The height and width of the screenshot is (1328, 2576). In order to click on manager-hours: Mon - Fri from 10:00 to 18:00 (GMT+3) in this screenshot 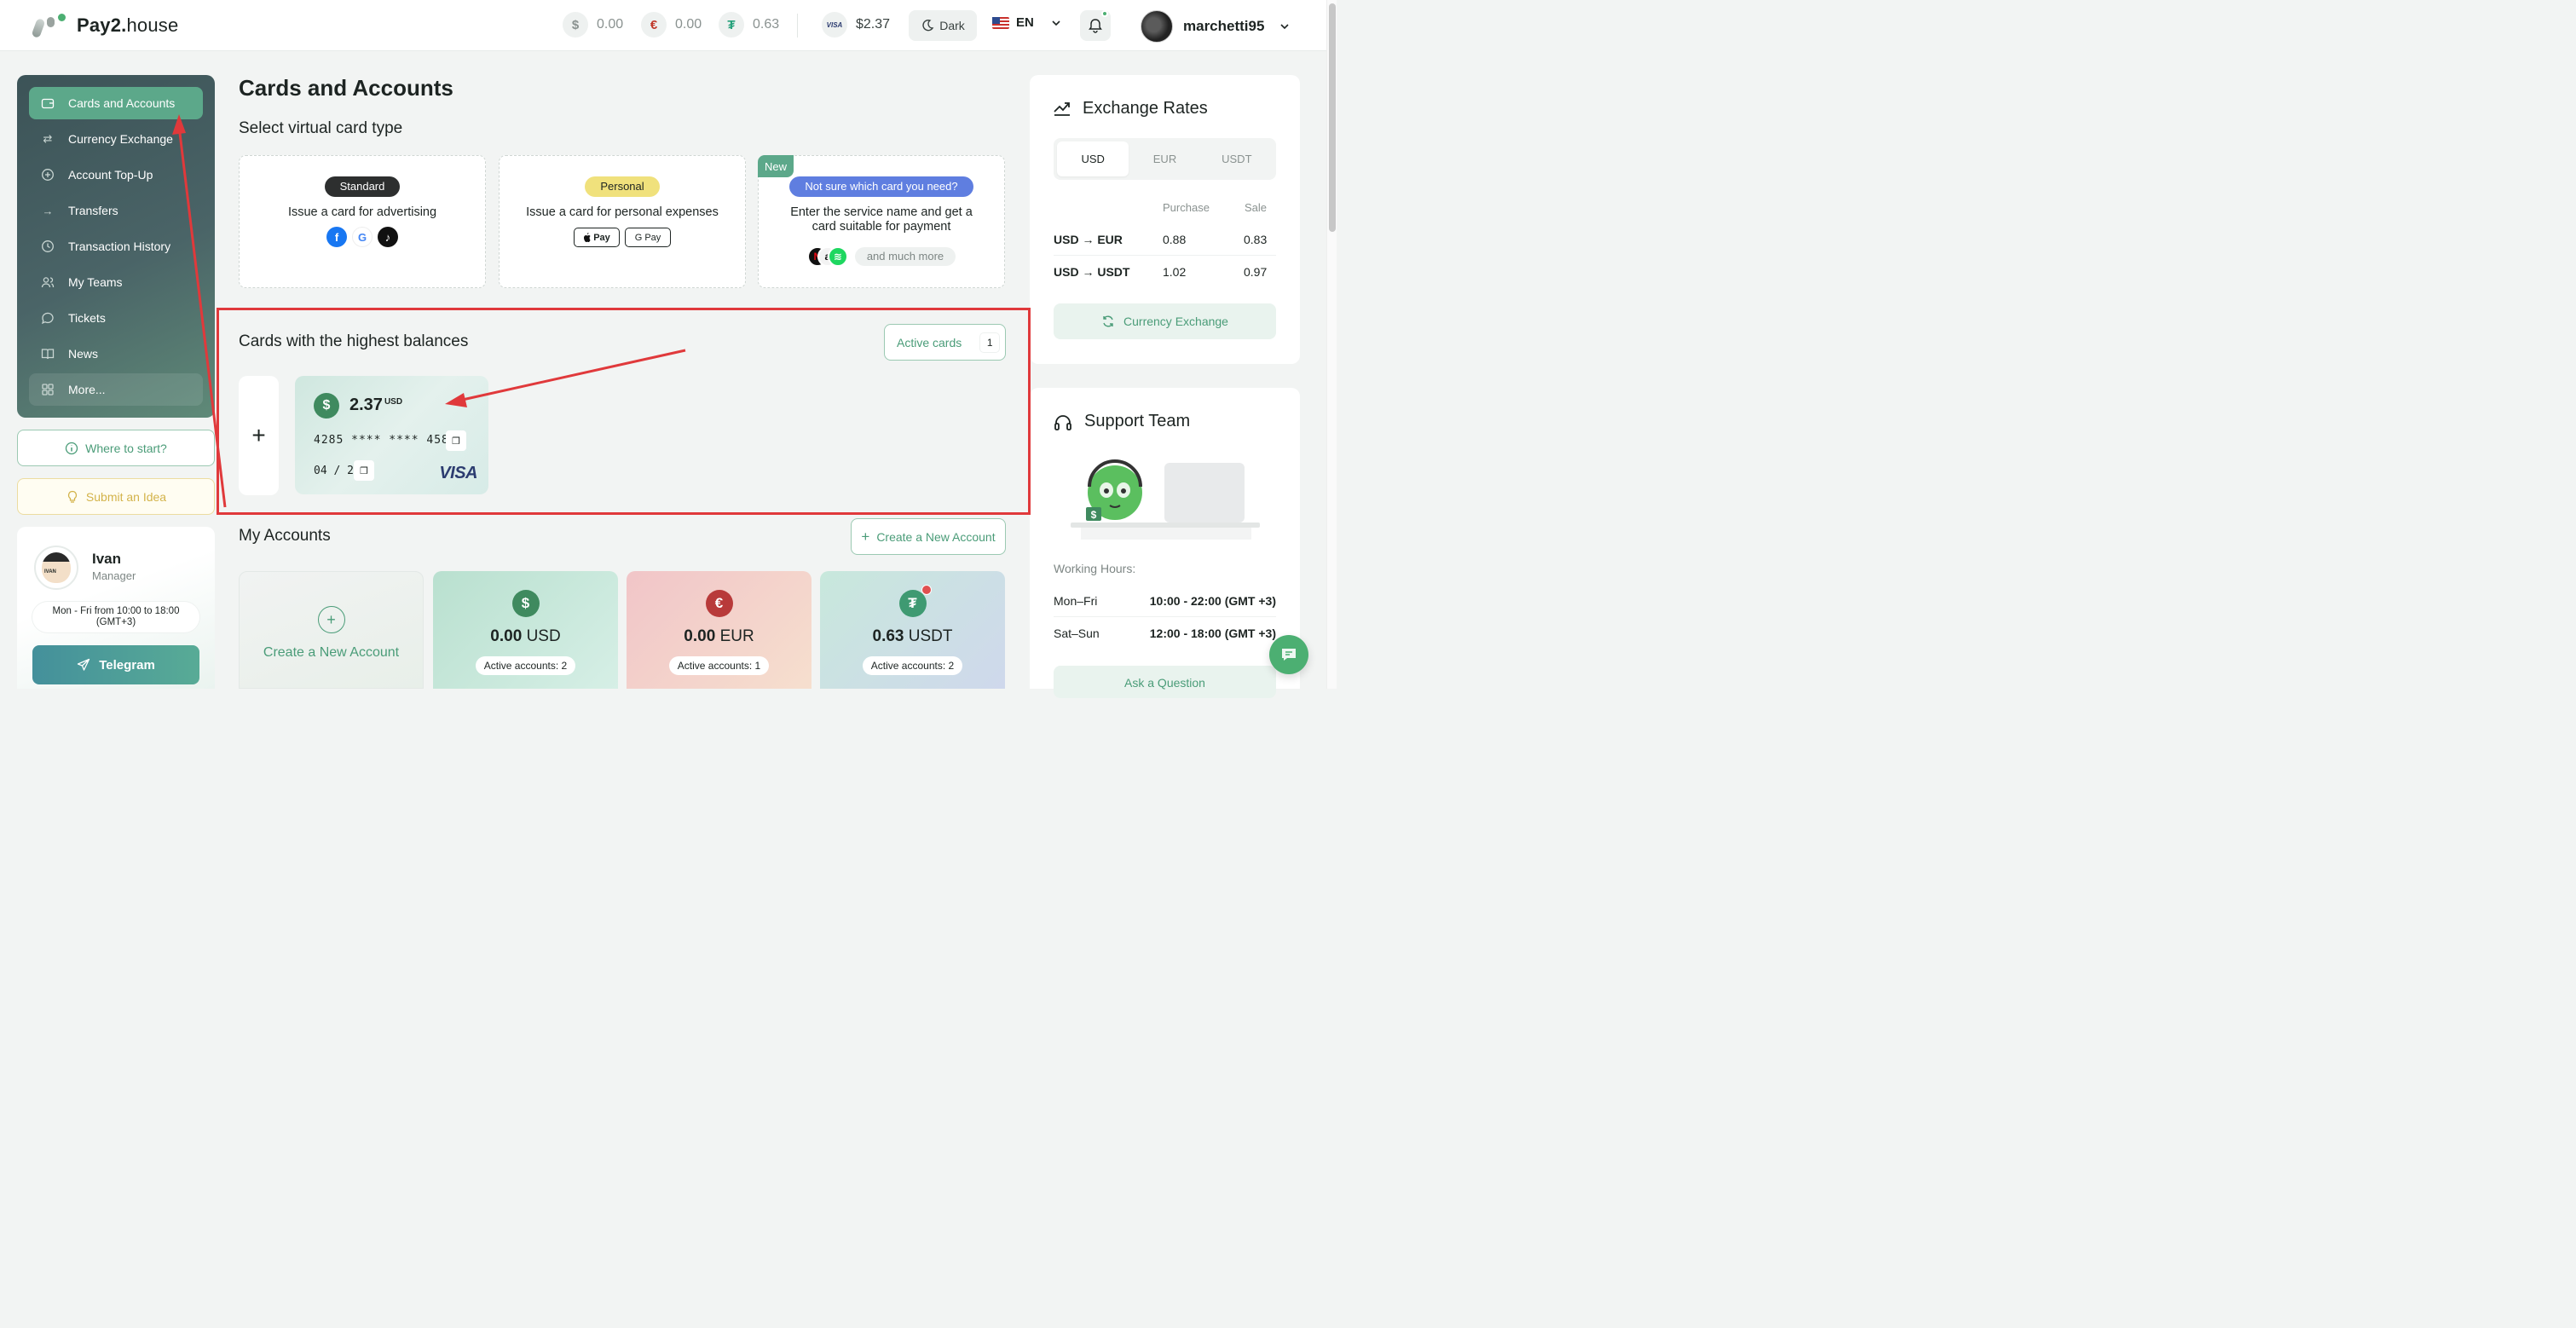, I will do `click(115, 617)`.